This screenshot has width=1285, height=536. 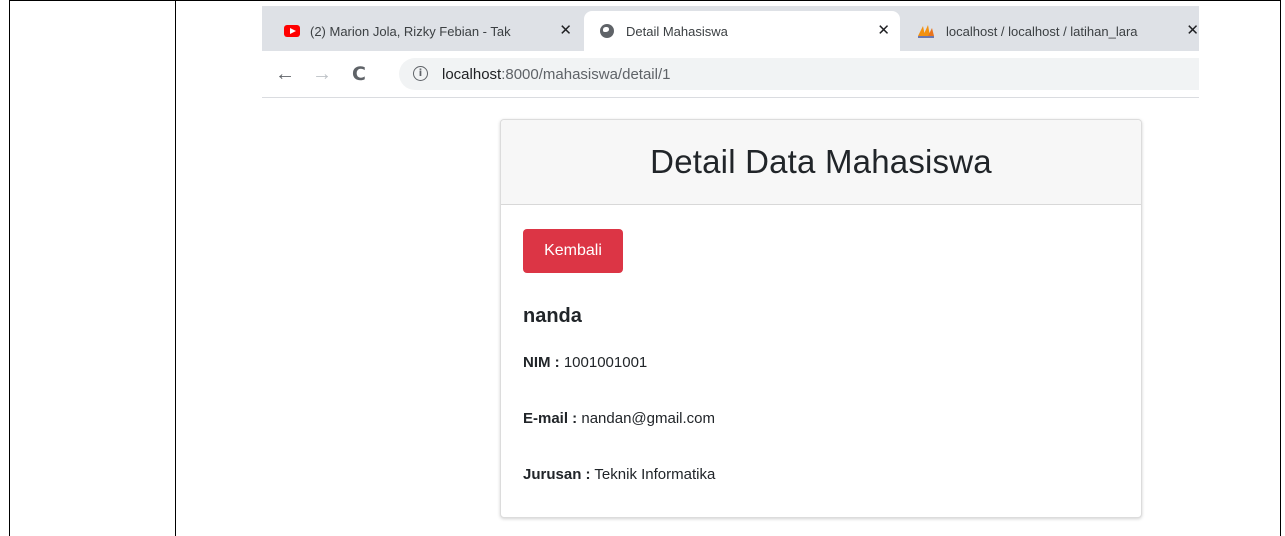 I want to click on url-host: localhost, so click(x=472, y=74).